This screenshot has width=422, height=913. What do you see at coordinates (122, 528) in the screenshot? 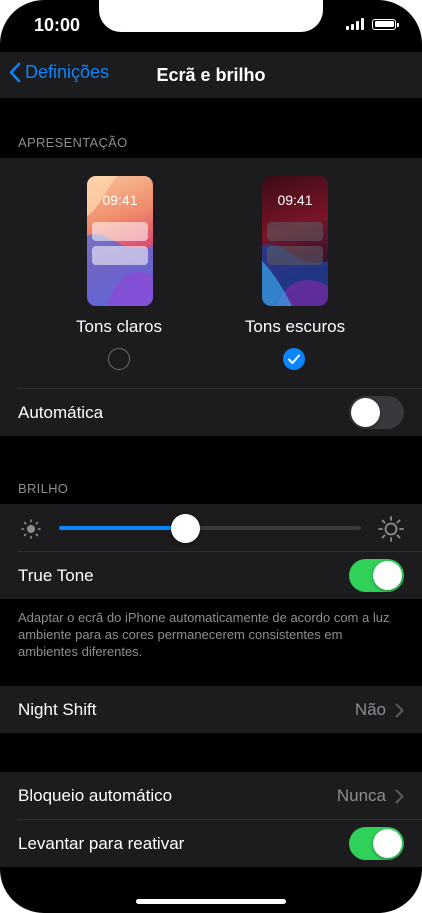
I see `brightness-slider-fill` at bounding box center [122, 528].